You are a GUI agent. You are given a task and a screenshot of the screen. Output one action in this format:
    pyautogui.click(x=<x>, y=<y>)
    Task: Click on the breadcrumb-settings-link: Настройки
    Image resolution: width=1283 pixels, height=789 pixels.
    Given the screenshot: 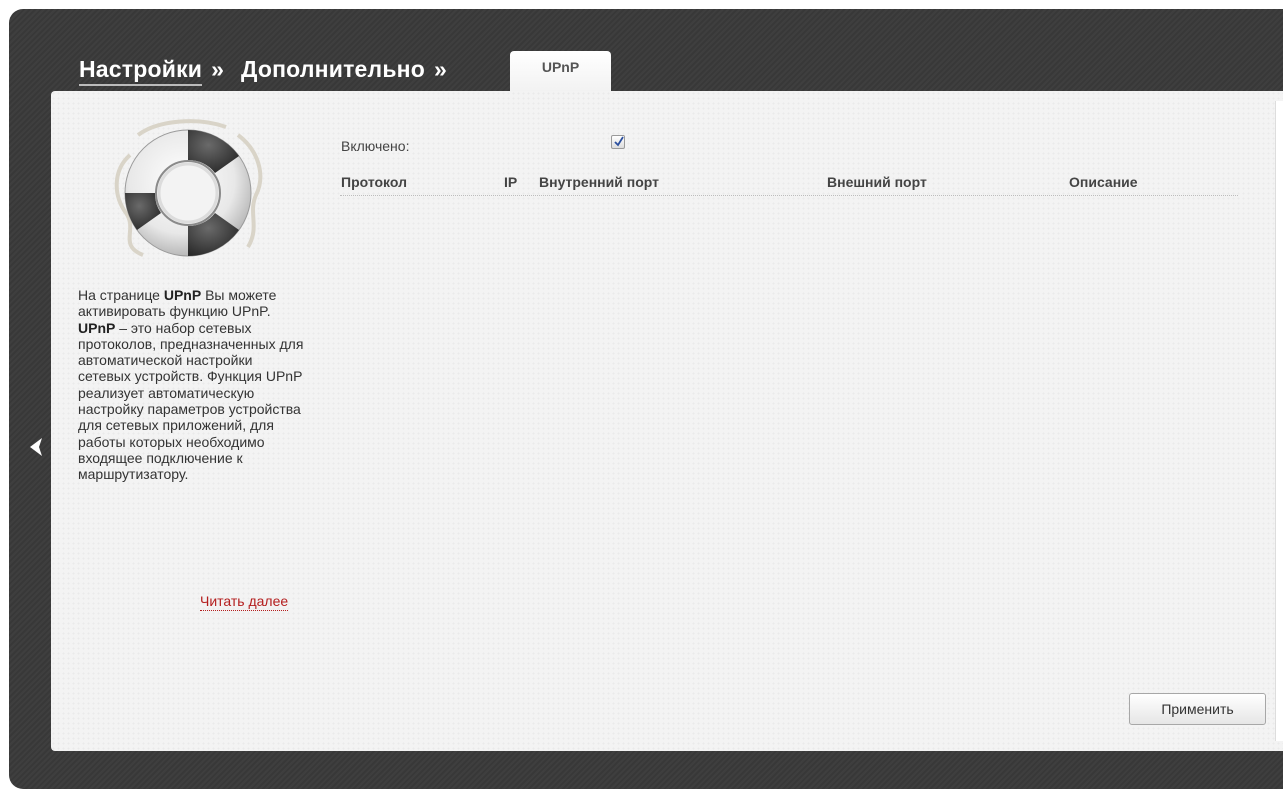 What is the action you would take?
    pyautogui.click(x=141, y=71)
    